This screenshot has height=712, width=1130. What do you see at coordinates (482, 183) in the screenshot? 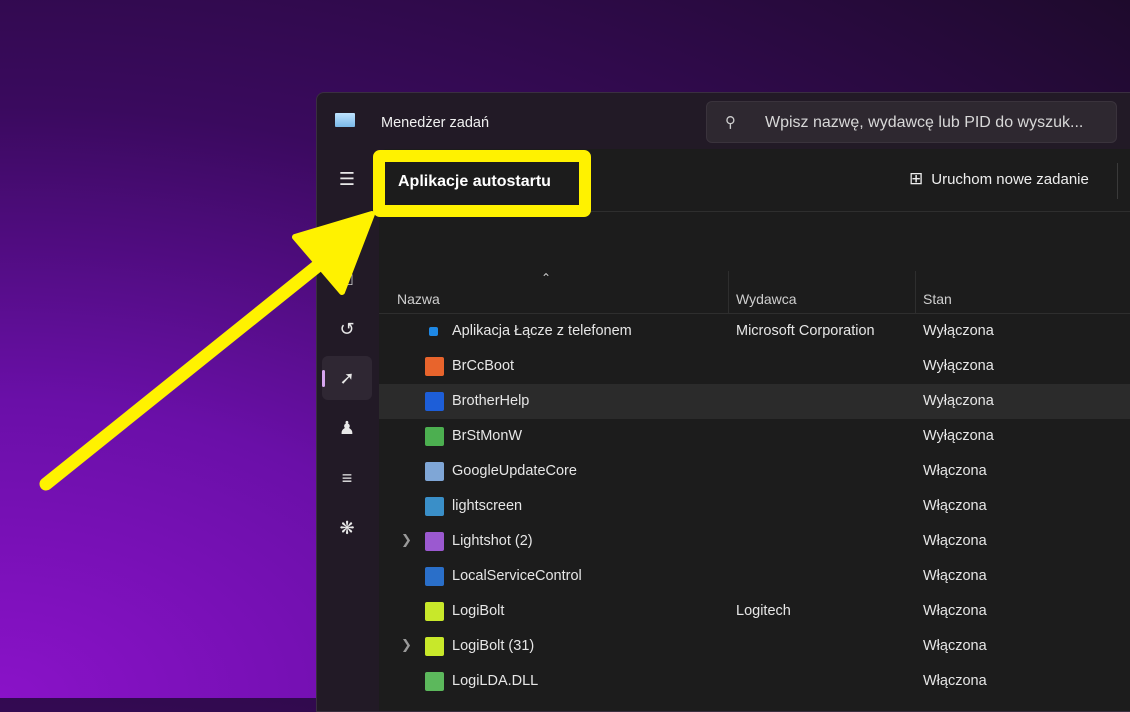
I see `annotation-highlight-box` at bounding box center [482, 183].